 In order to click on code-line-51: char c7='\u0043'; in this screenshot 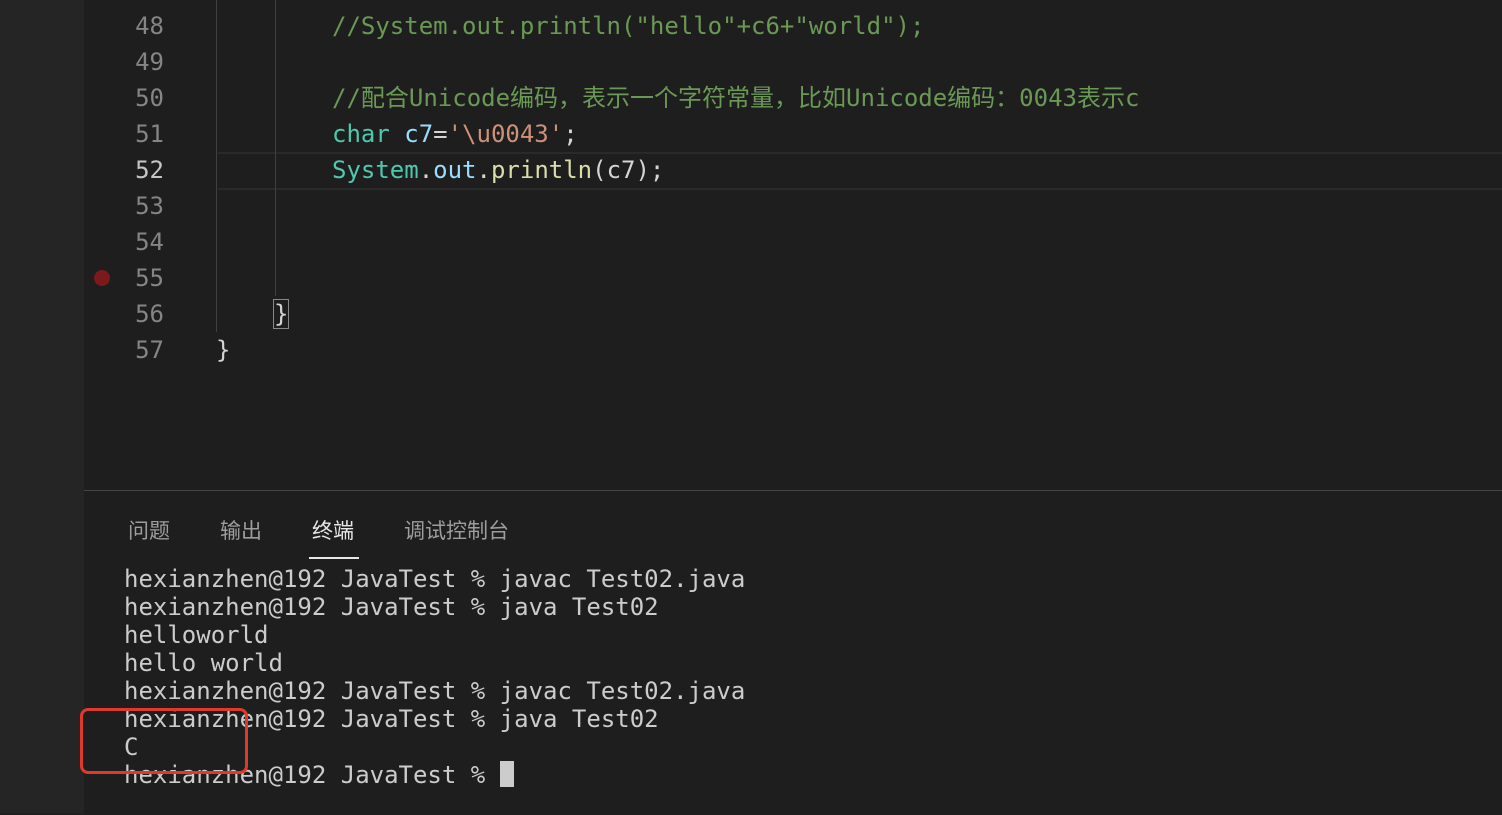, I will do `click(455, 134)`.